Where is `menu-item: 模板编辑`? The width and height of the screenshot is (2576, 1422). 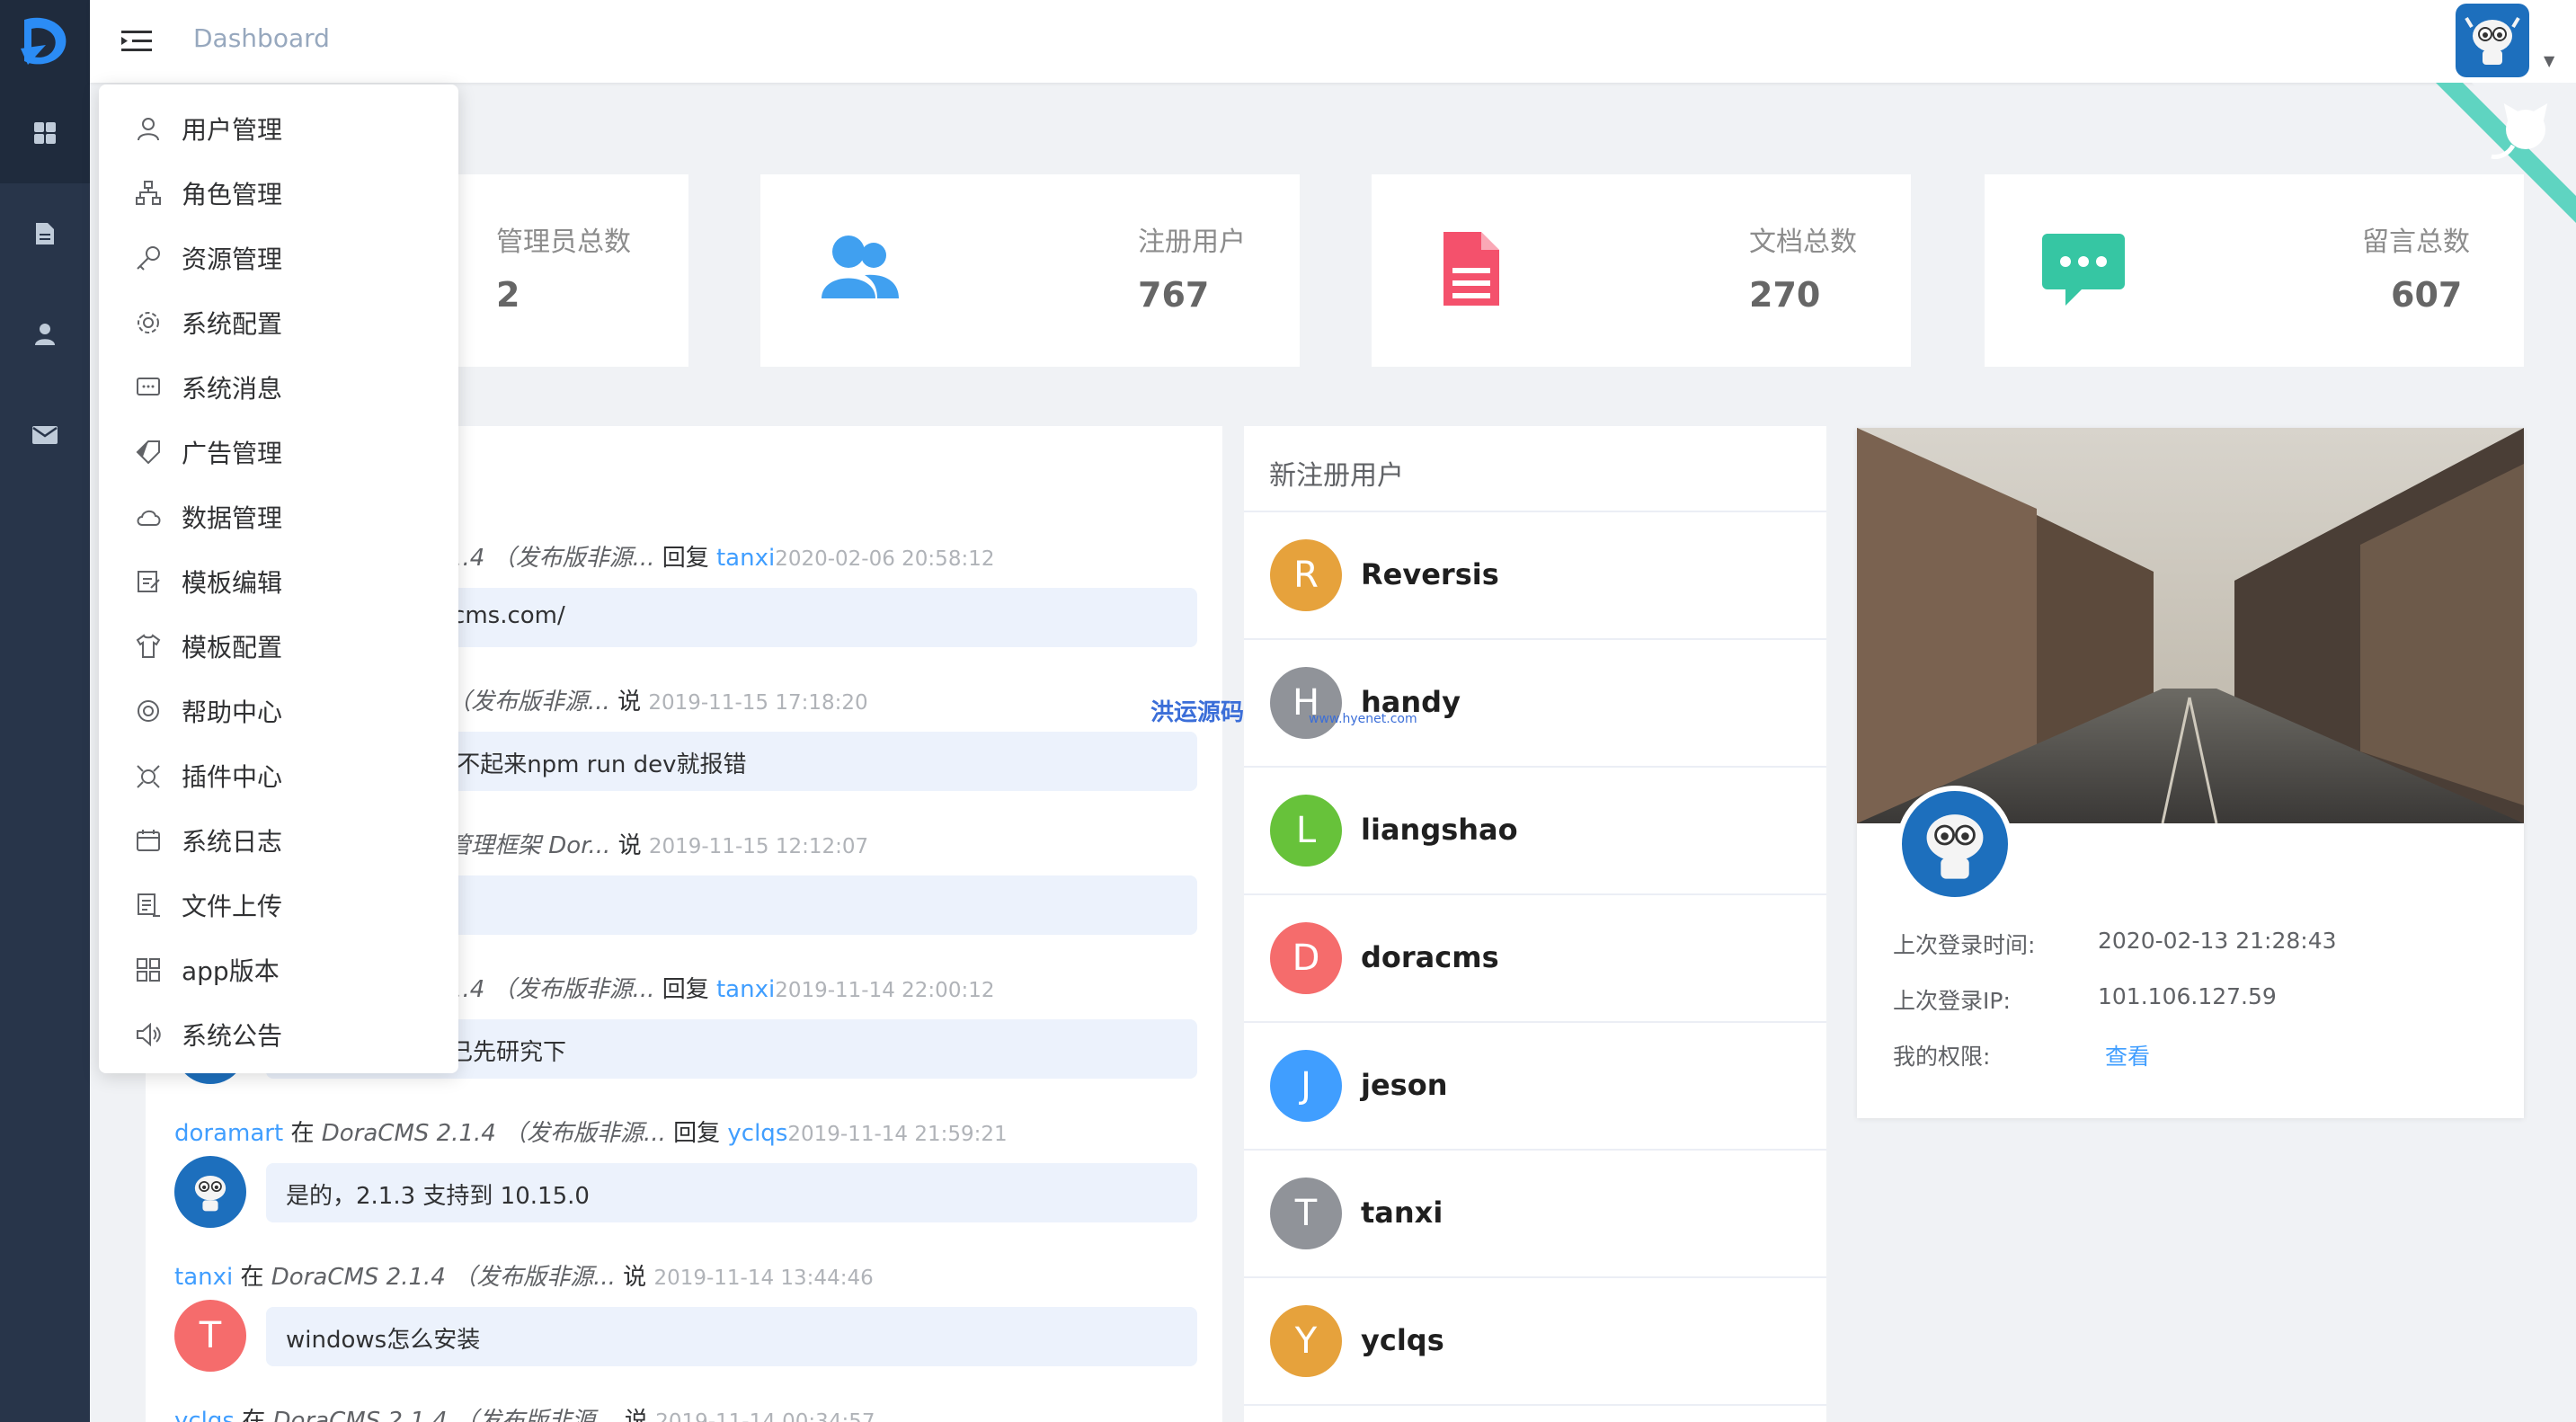
menu-item: 模板编辑 is located at coordinates (278, 582).